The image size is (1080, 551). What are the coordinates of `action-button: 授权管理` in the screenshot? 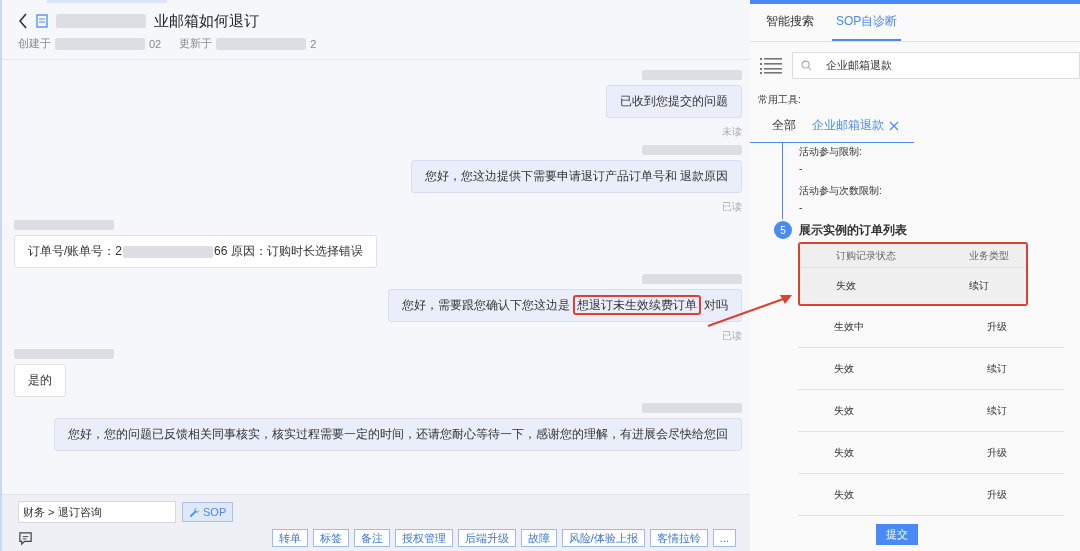 It's located at (423, 538).